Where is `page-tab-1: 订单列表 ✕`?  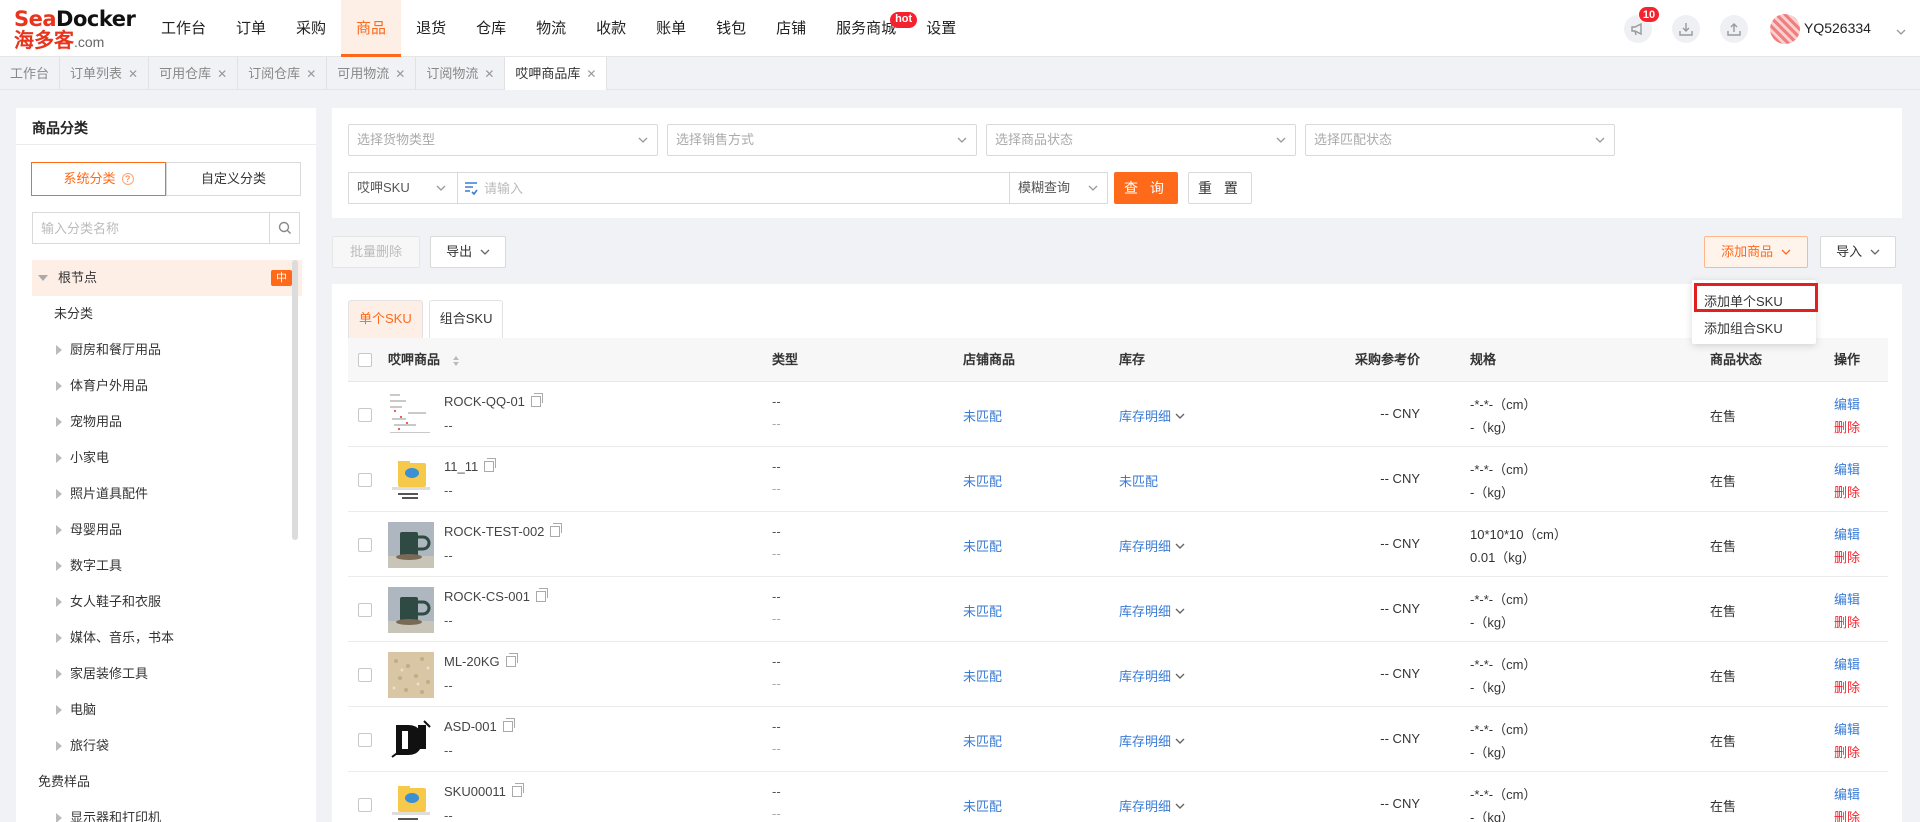
page-tab-1: 订单列表 ✕ is located at coordinates (105, 73).